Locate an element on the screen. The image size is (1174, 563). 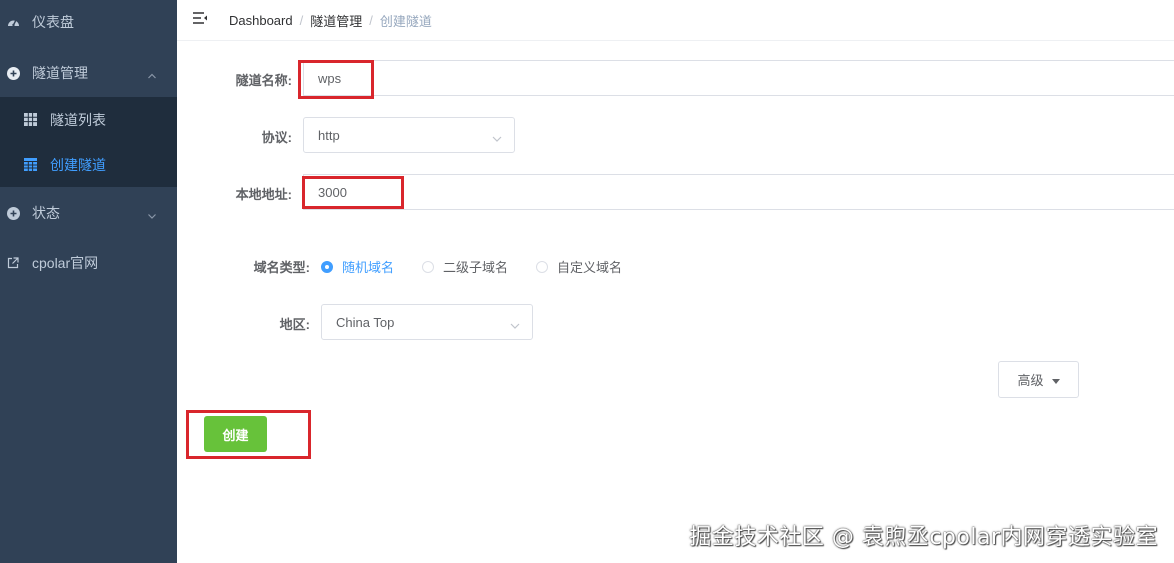
radio-label: 二级子域名 is located at coordinates (476, 267).